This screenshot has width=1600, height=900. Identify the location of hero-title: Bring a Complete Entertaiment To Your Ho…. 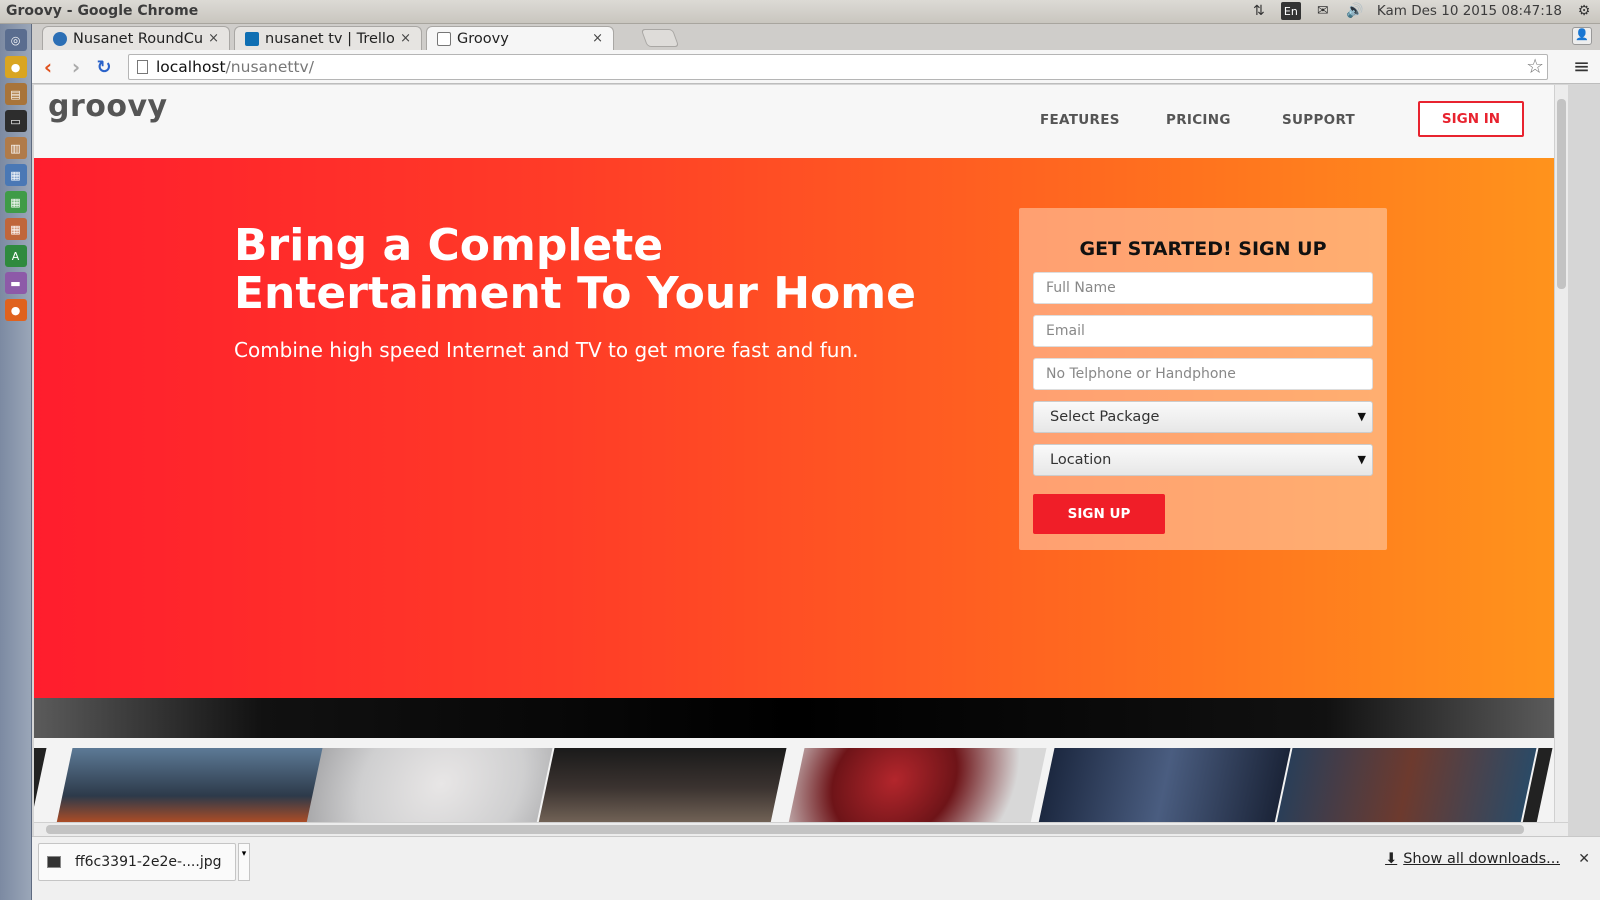
(575, 269).